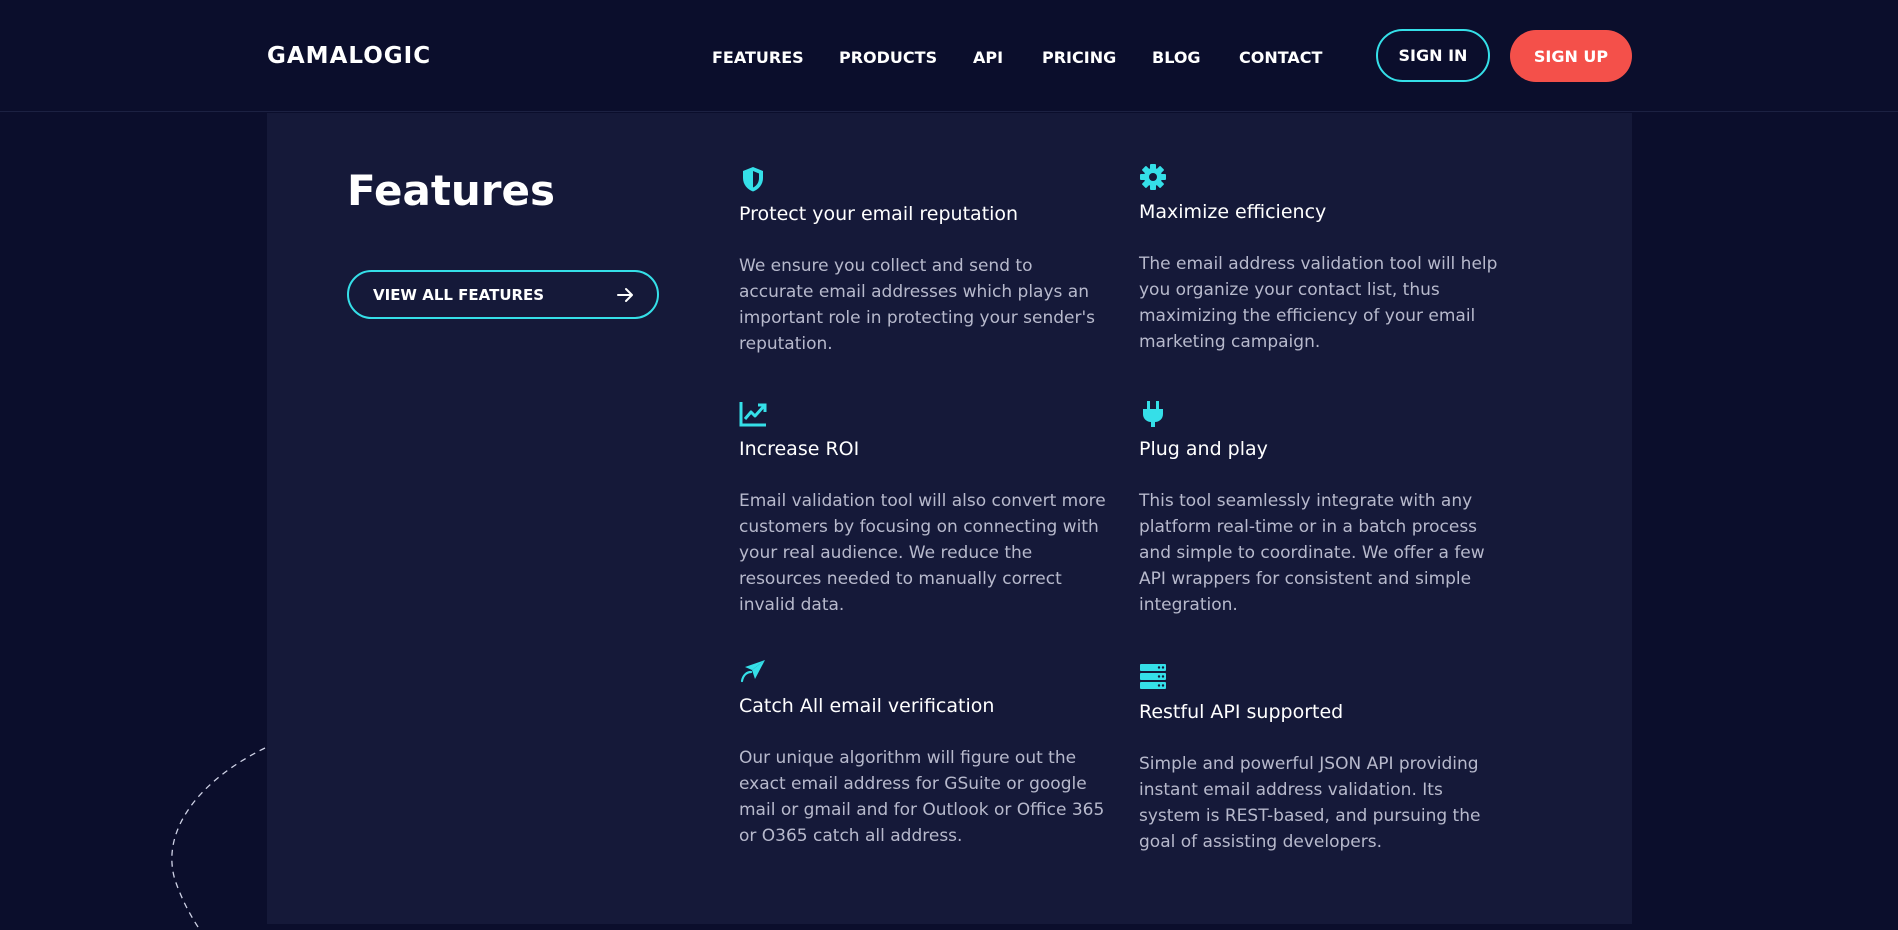  I want to click on feature-title: Increase ROI, so click(799, 449).